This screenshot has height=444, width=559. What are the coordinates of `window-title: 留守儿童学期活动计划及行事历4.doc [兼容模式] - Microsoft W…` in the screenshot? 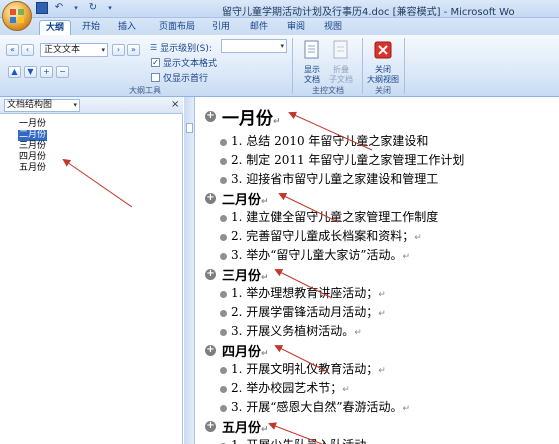 It's located at (368, 12).